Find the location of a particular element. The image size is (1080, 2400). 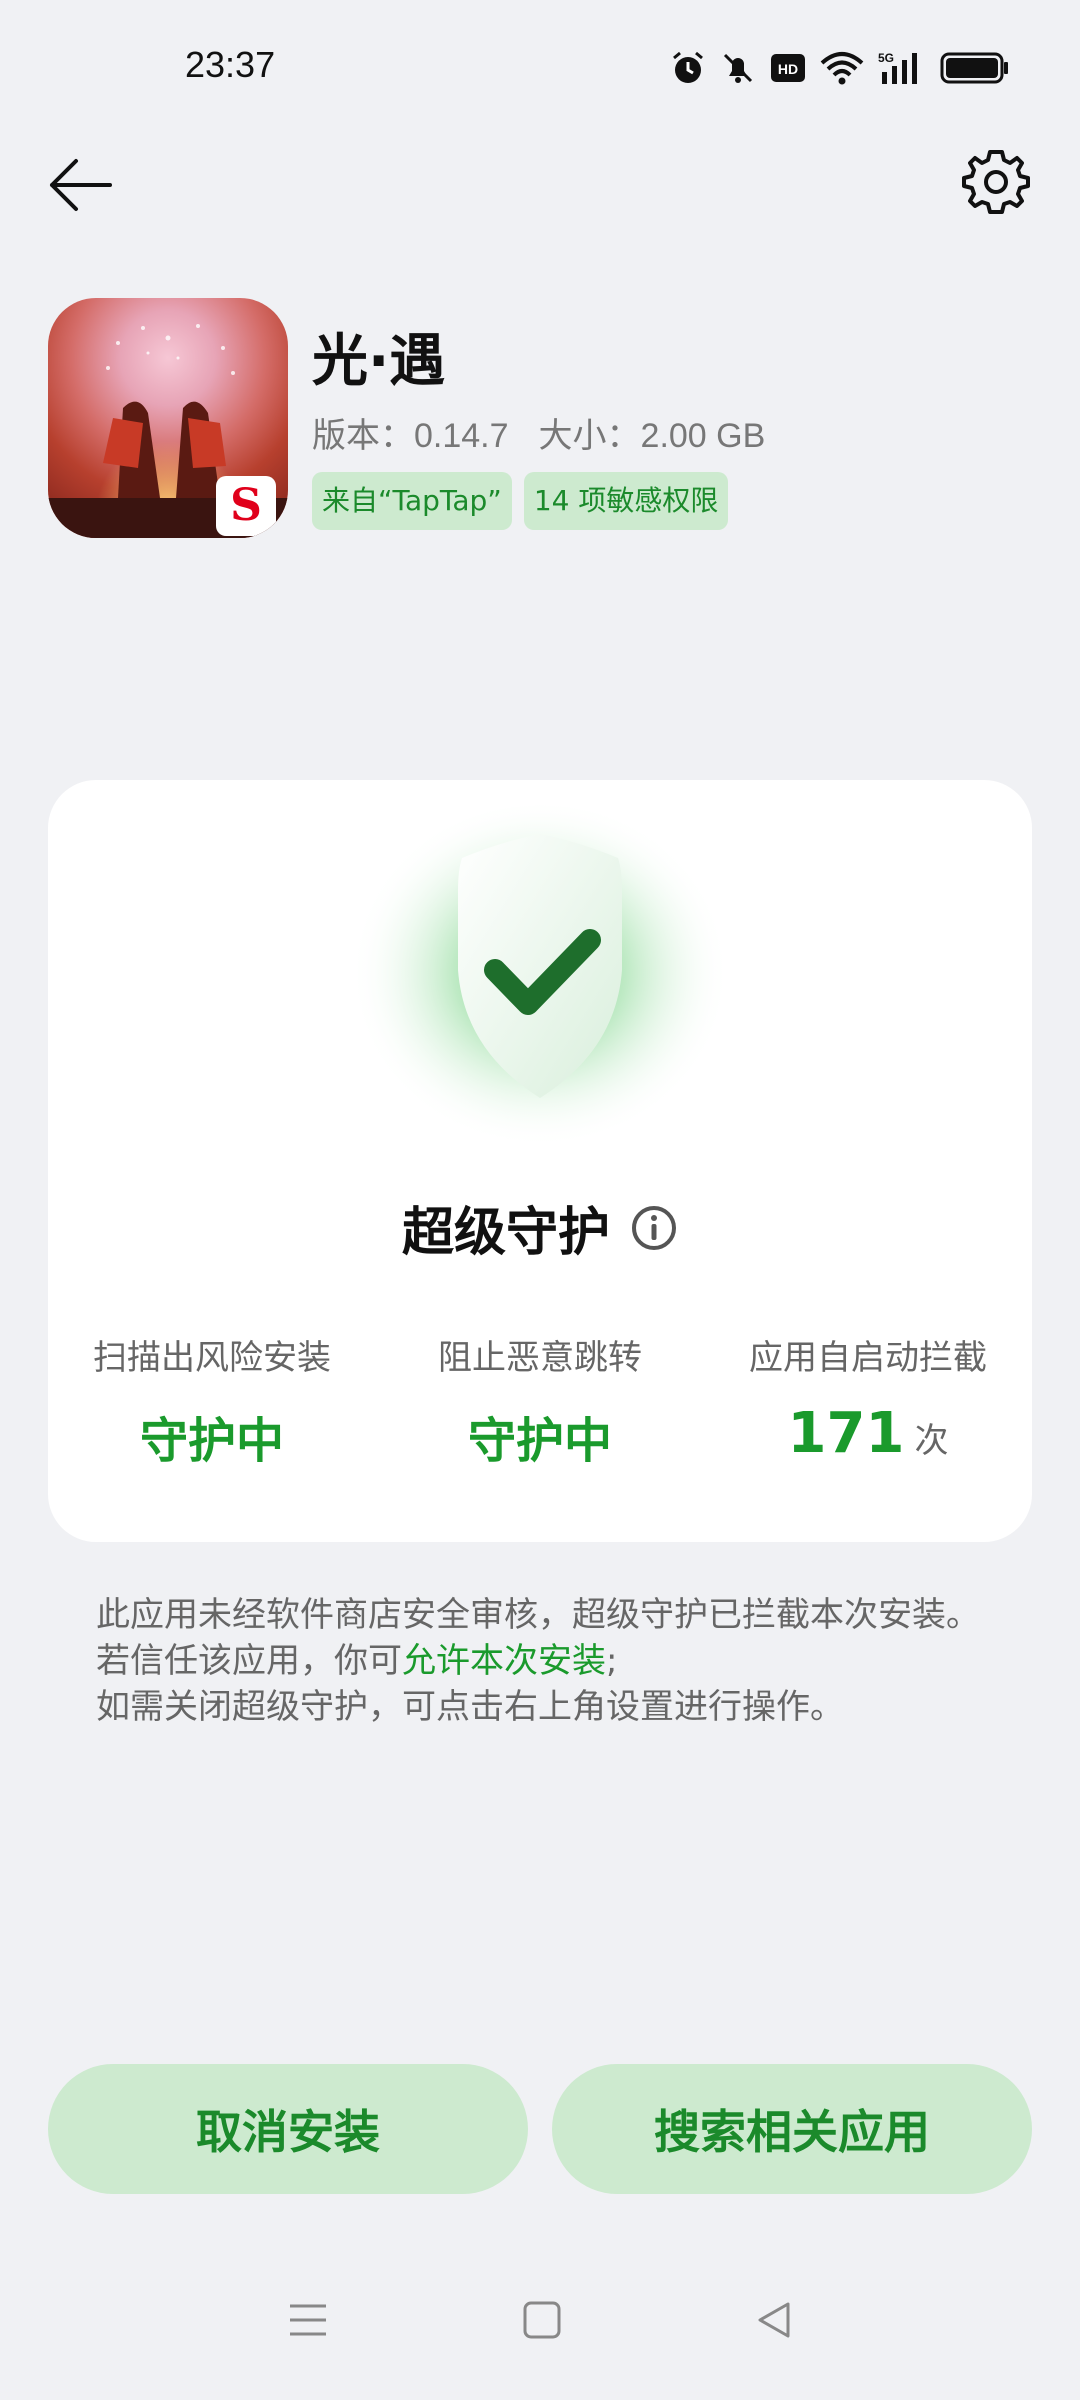

protection-title: 超级守护 is located at coordinates (540, 1227).